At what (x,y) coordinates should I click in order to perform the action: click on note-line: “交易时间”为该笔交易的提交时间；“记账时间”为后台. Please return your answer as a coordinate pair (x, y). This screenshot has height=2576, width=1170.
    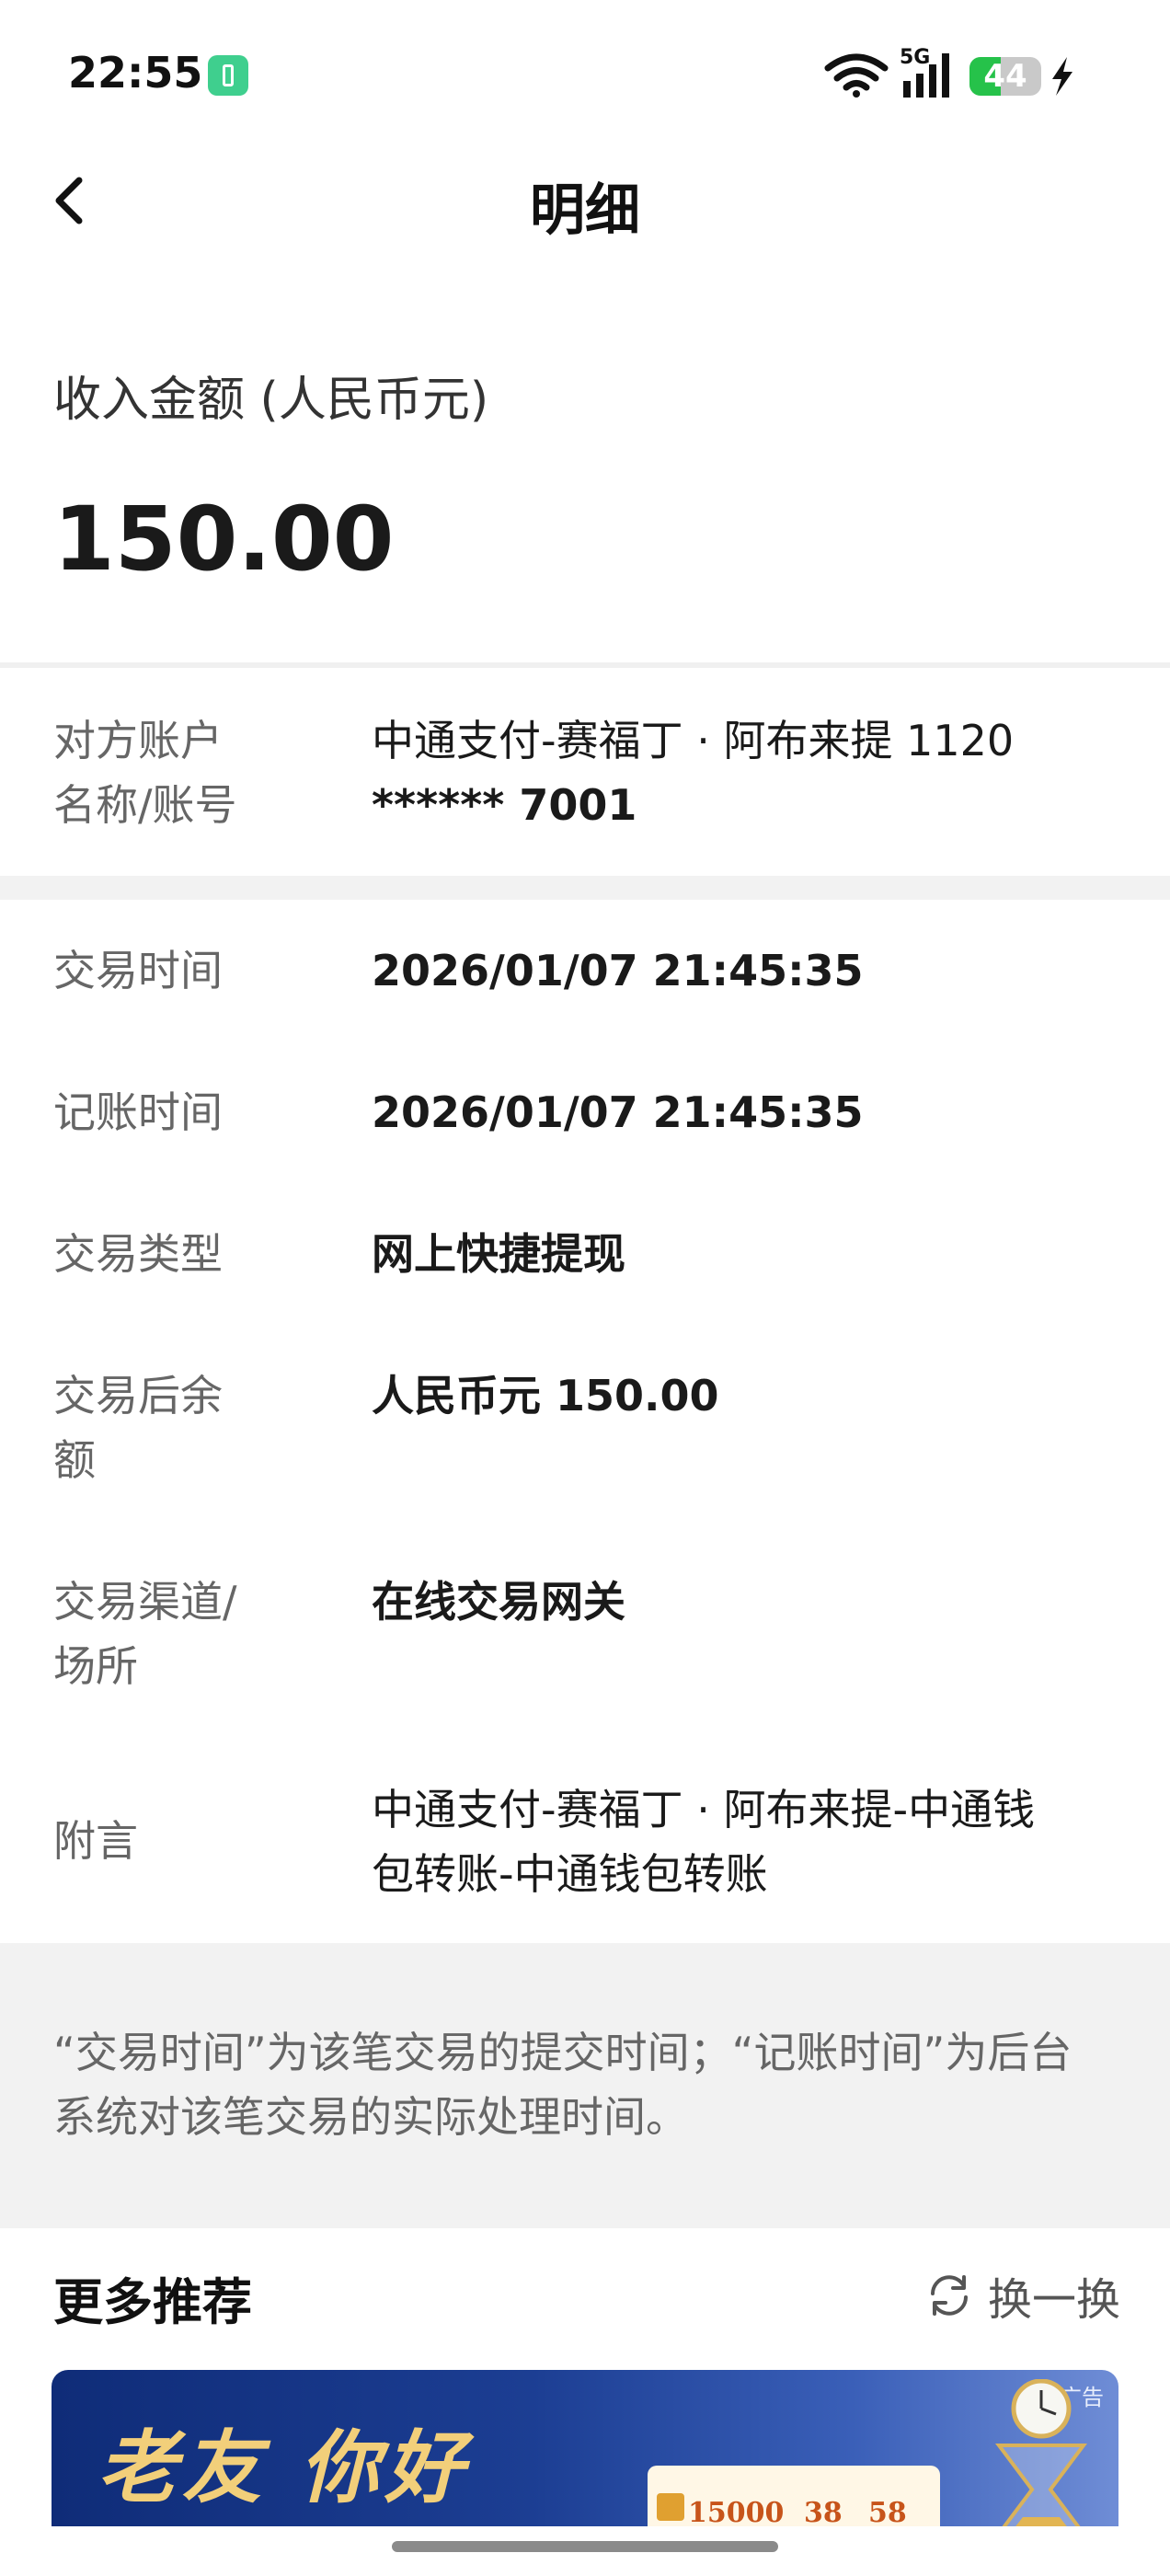
    Looking at the image, I should click on (562, 2052).